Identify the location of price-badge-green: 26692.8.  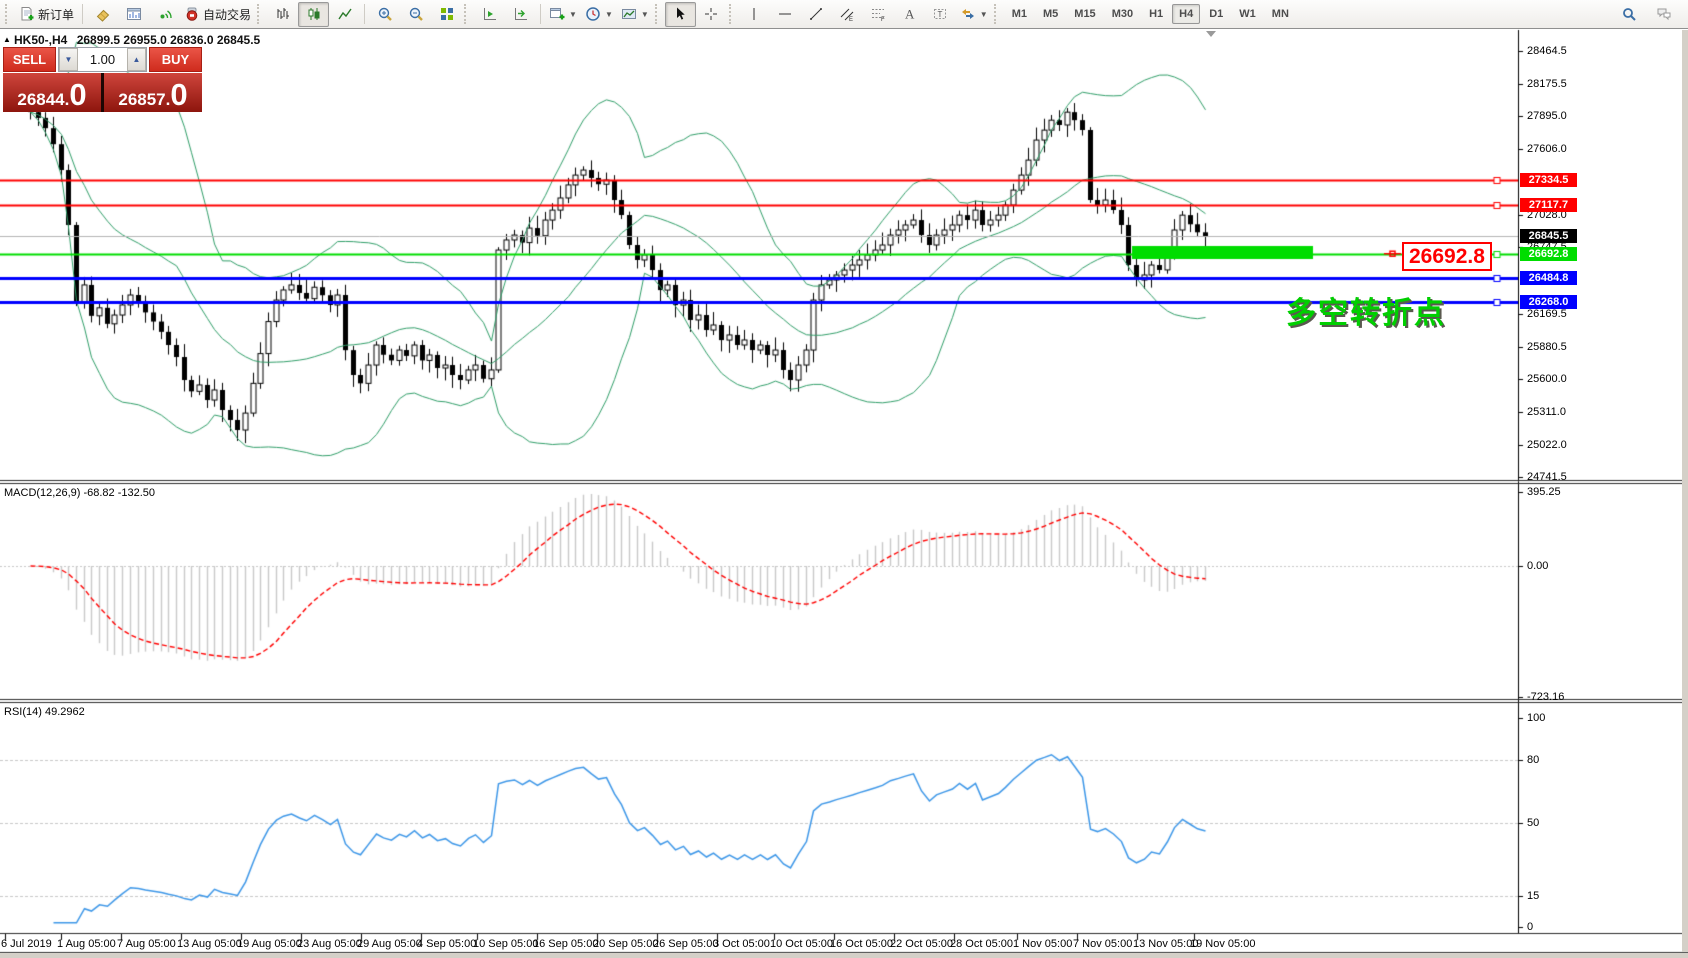
(1548, 253).